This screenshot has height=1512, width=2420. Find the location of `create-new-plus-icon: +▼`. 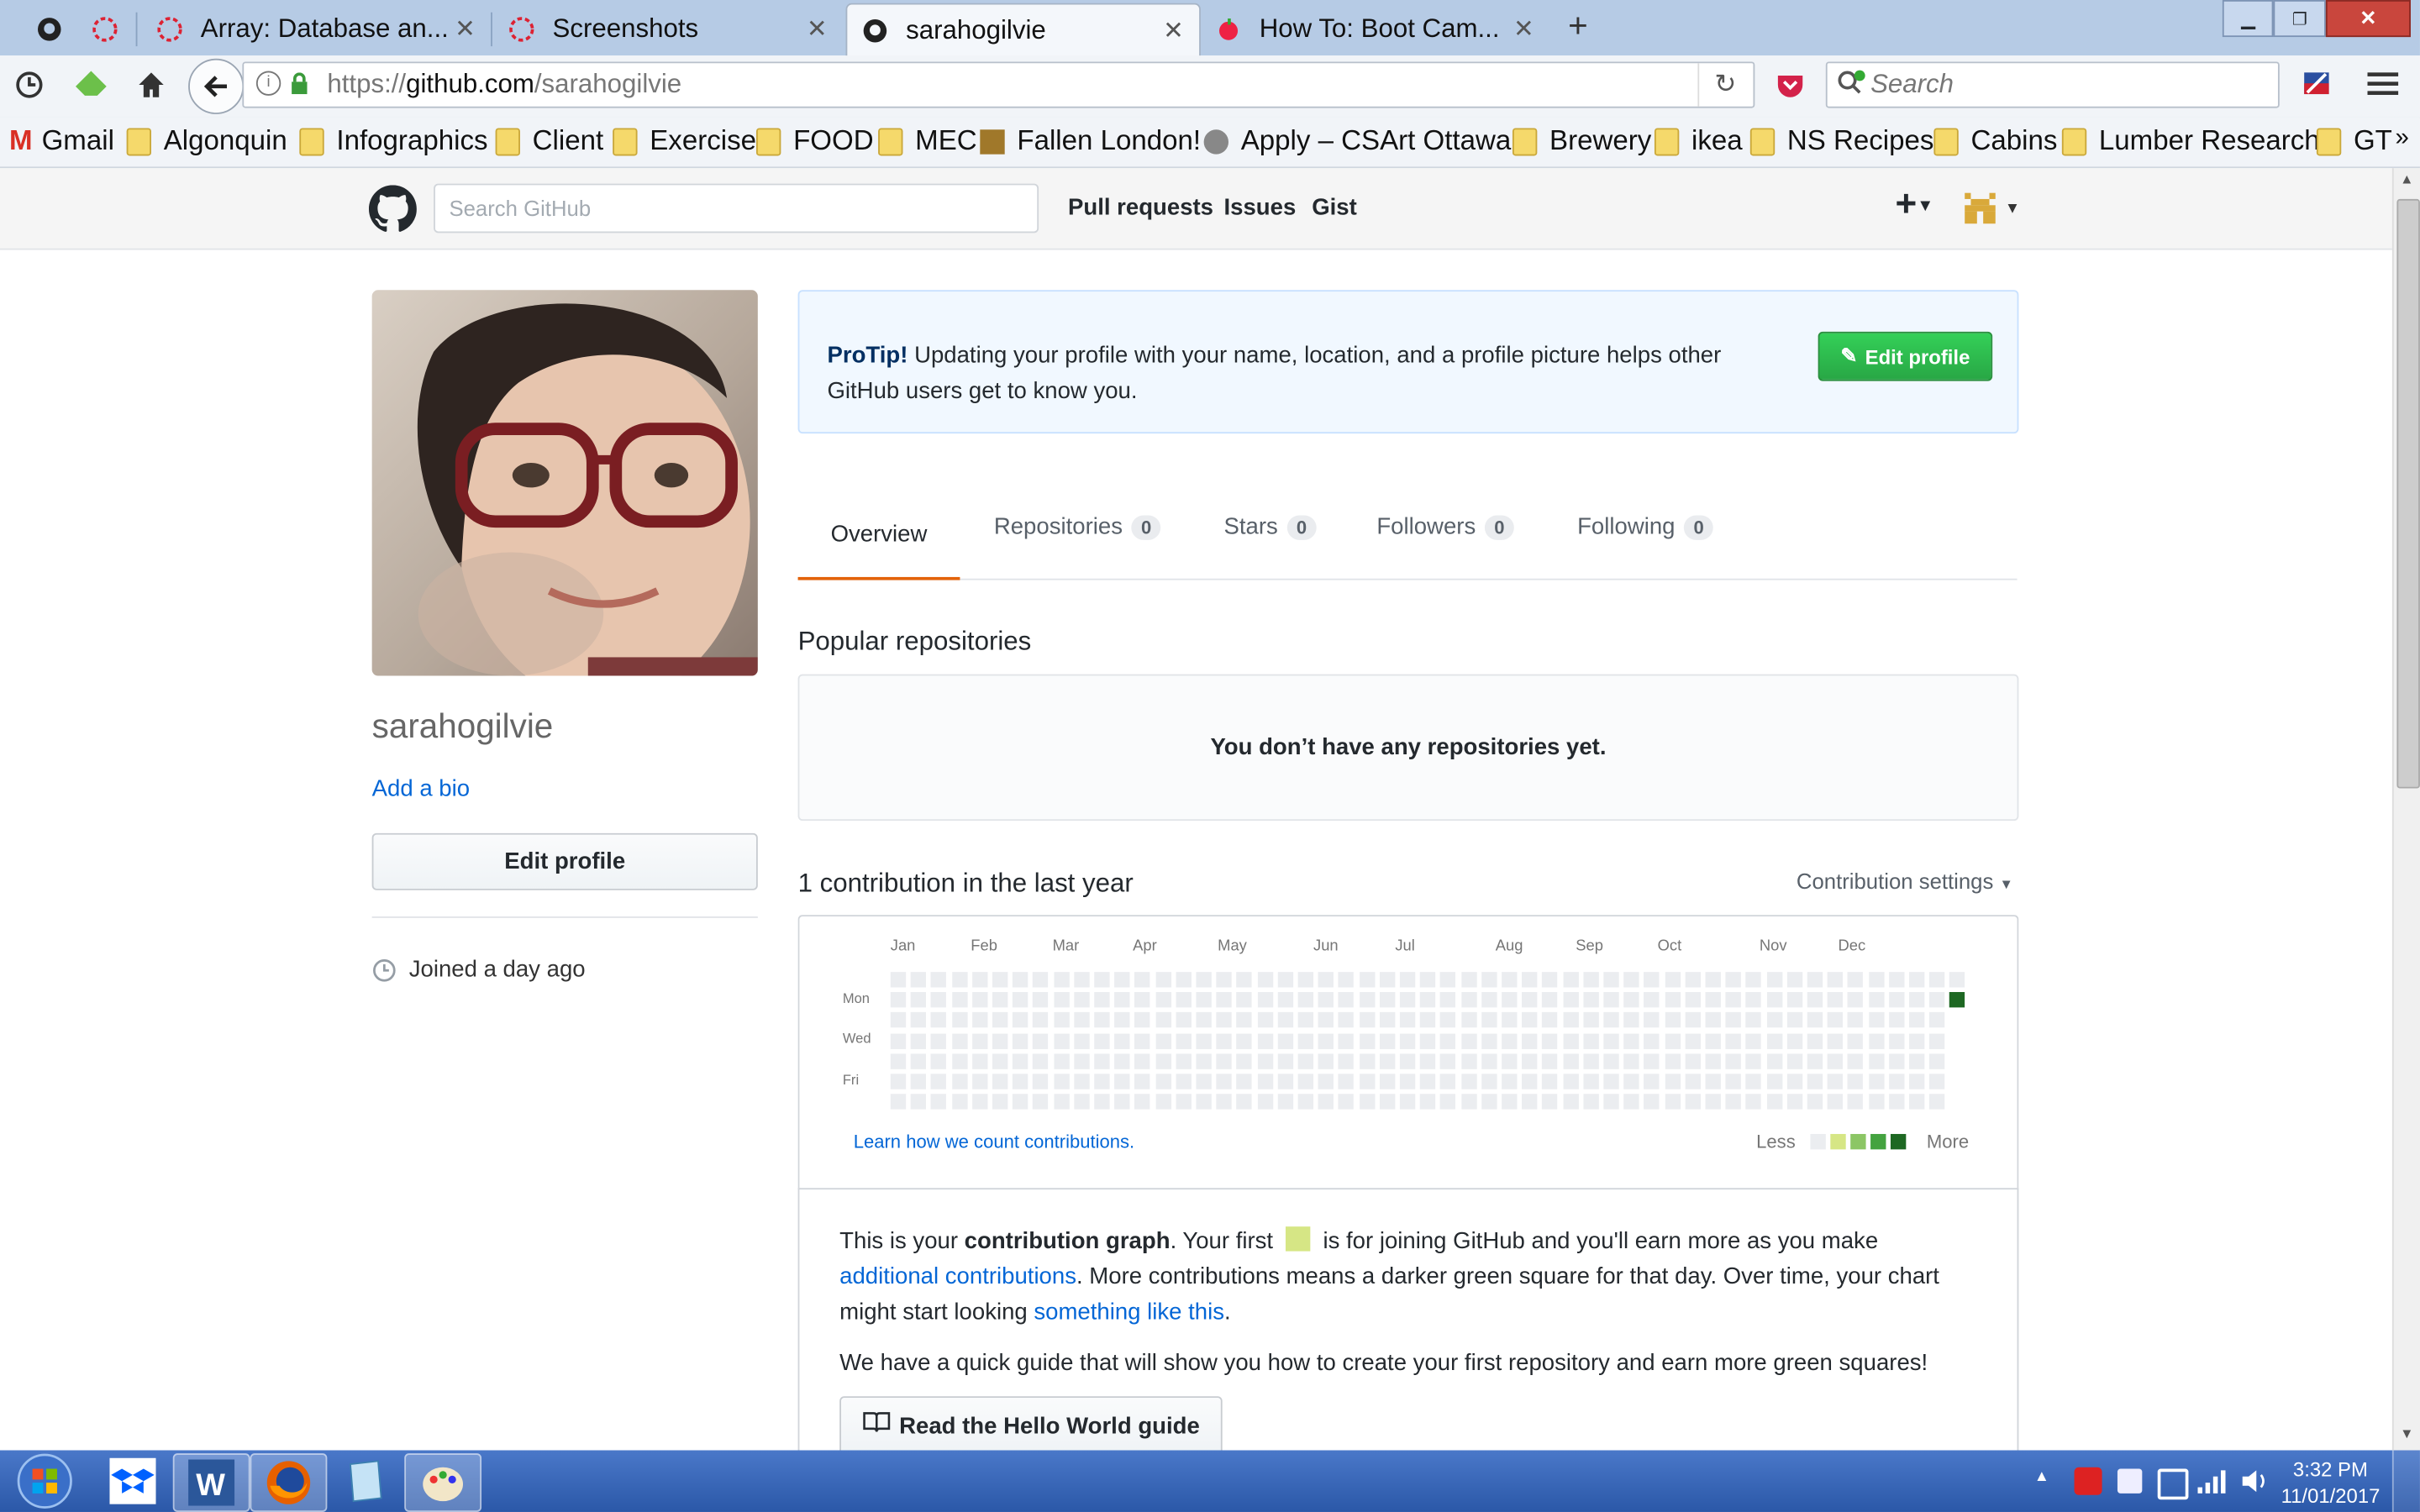

create-new-plus-icon: +▼ is located at coordinates (1914, 205).